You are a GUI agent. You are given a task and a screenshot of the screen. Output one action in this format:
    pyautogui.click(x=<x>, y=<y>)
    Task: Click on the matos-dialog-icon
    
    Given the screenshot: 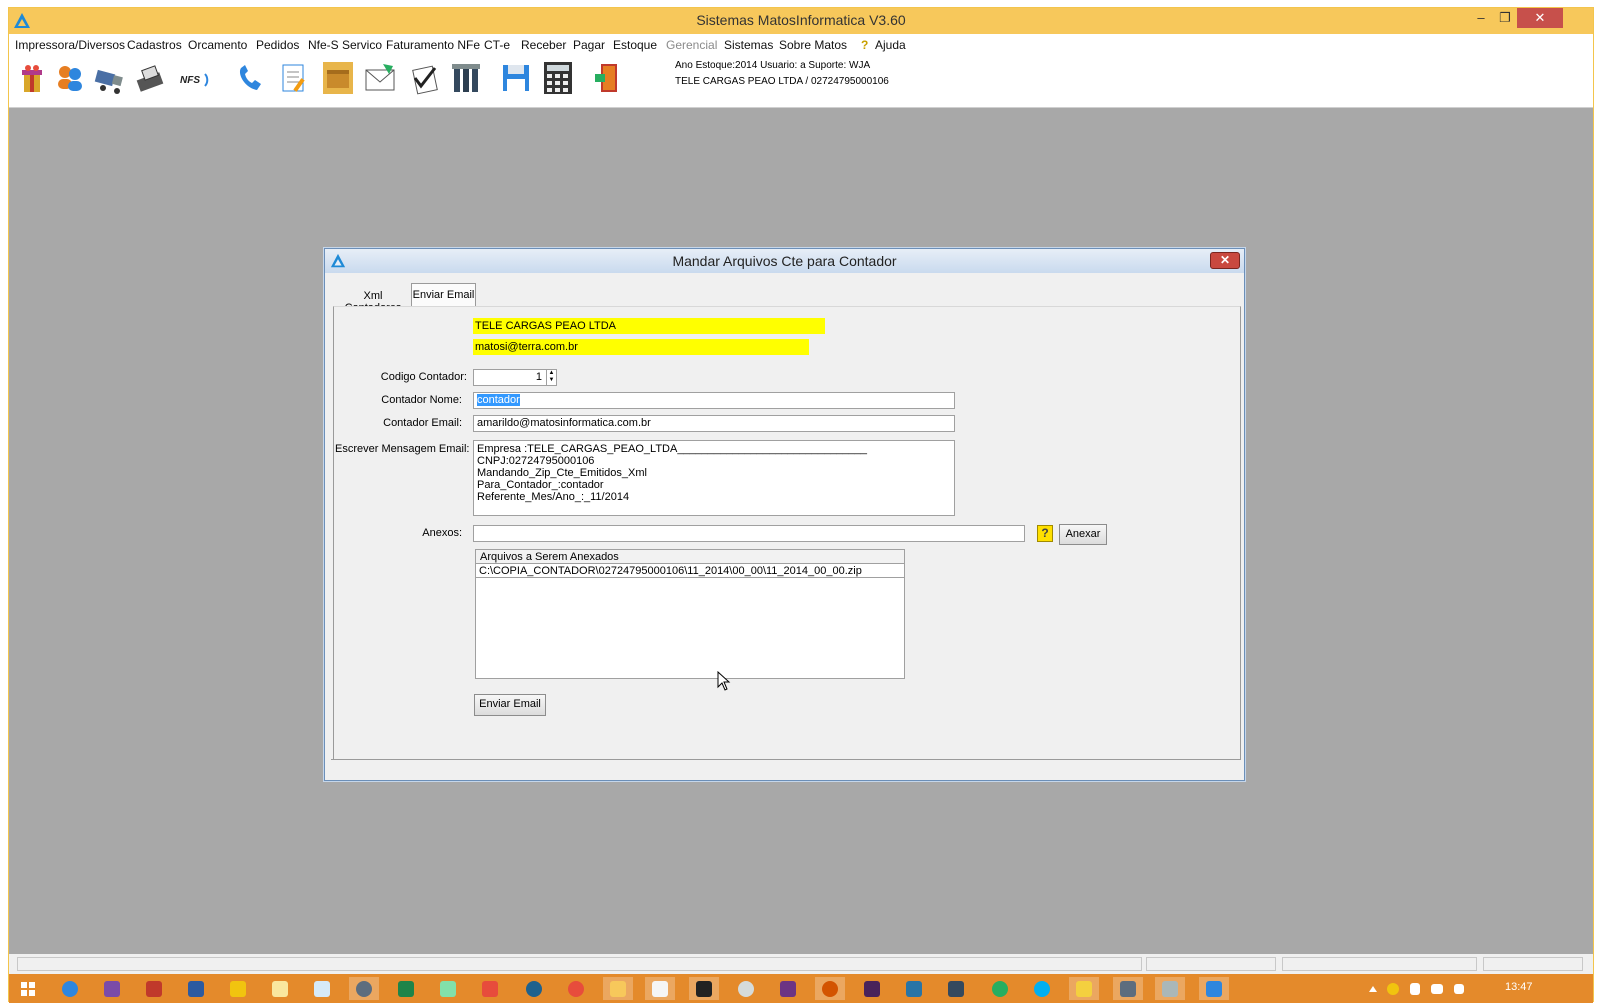 What is the action you would take?
    pyautogui.click(x=1214, y=988)
    